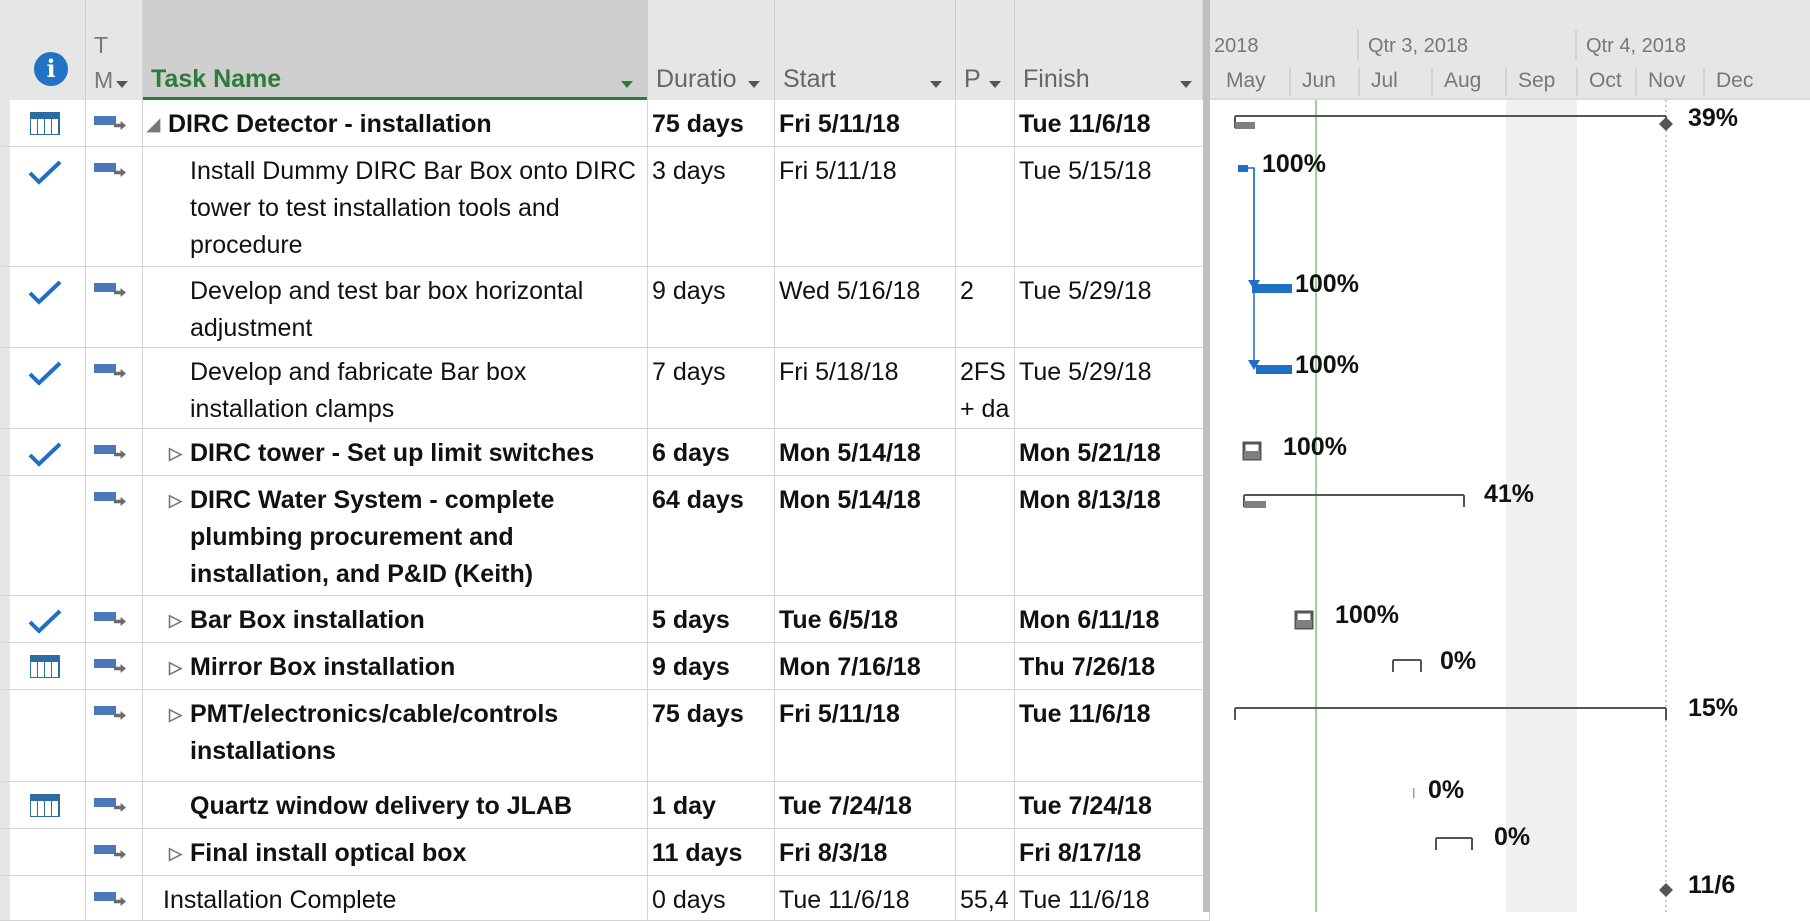 The image size is (1810, 921). Describe the element at coordinates (395, 898) in the screenshot. I see `task-name-cell: Installation Complete` at that location.